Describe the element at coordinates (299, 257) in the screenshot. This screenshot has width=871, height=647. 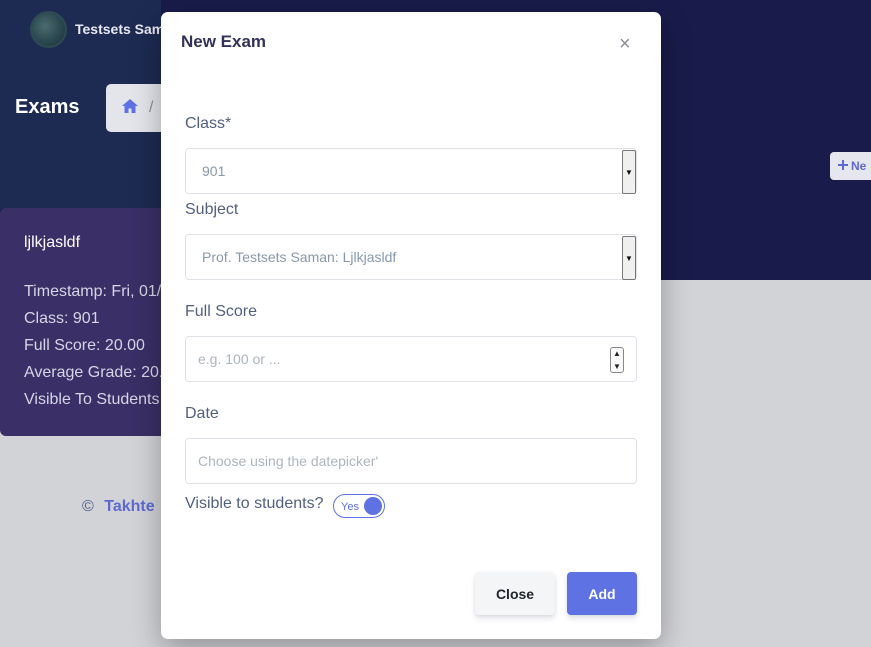
I see `subject-select-value: Prof. Testsets Saman: Ljlkjasldf` at that location.